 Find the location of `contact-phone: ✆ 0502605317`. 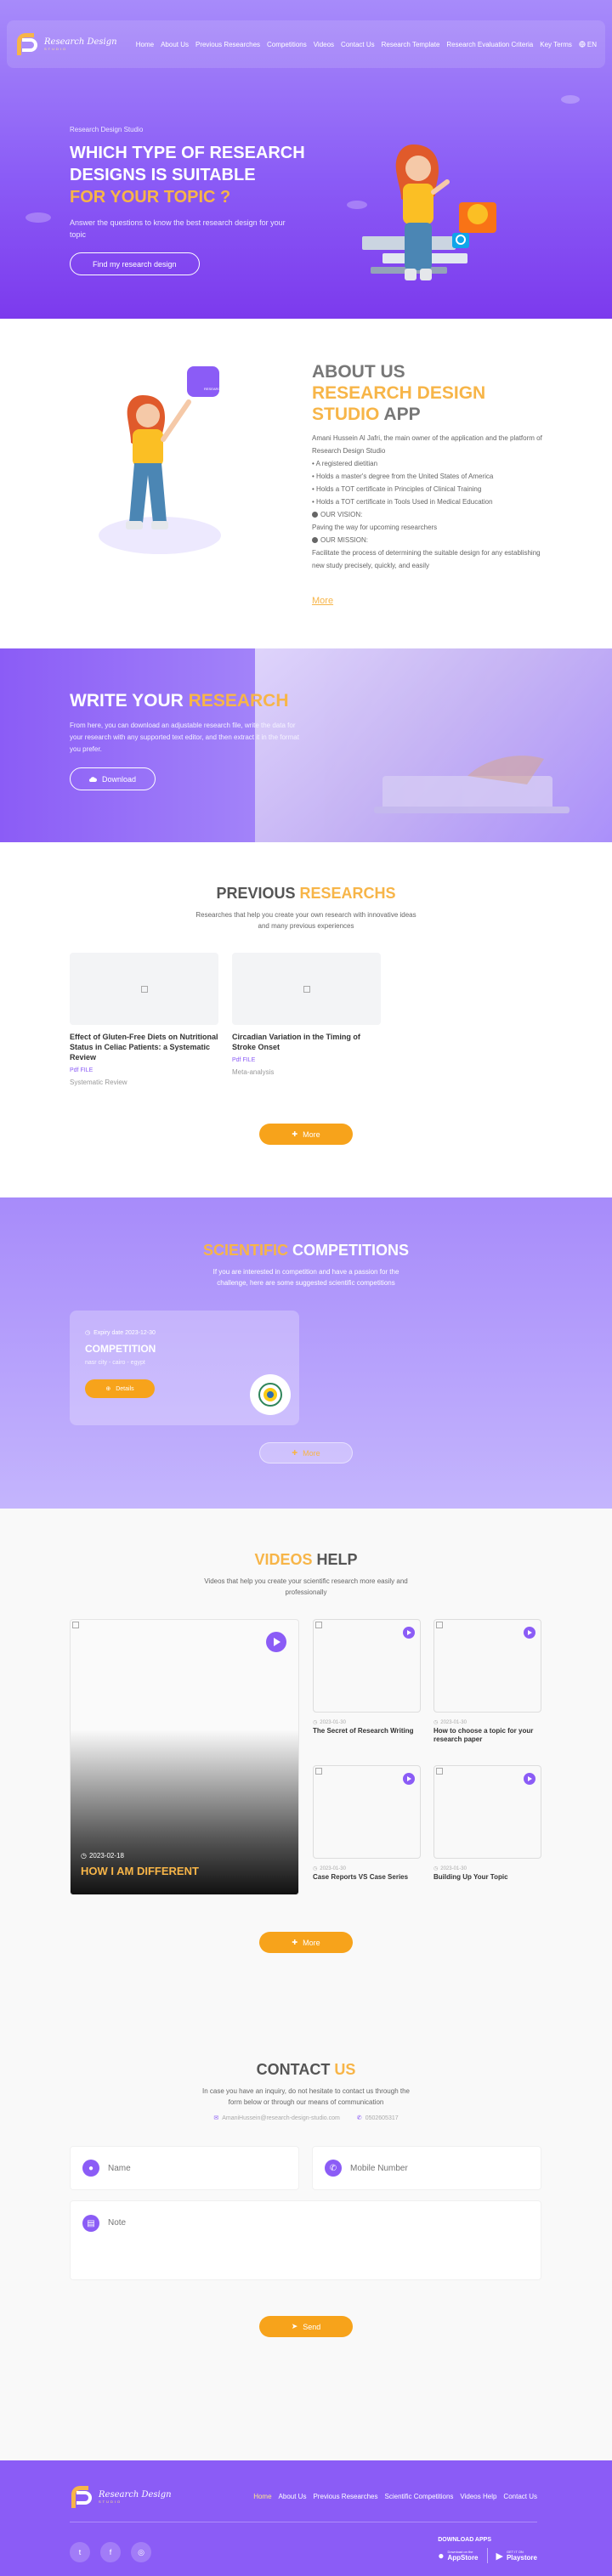

contact-phone: ✆ 0502605317 is located at coordinates (377, 2118).